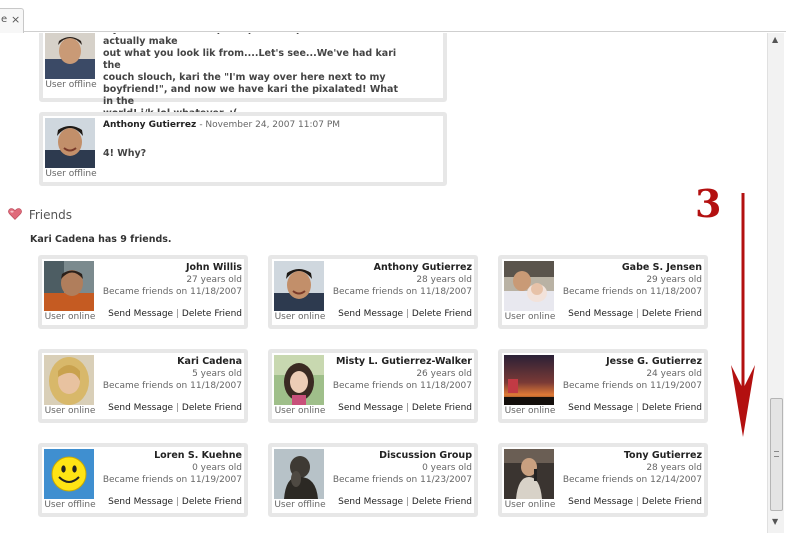 The width and height of the screenshot is (786, 549). Describe the element at coordinates (15, 214) in the screenshot. I see `heart-icon` at that location.